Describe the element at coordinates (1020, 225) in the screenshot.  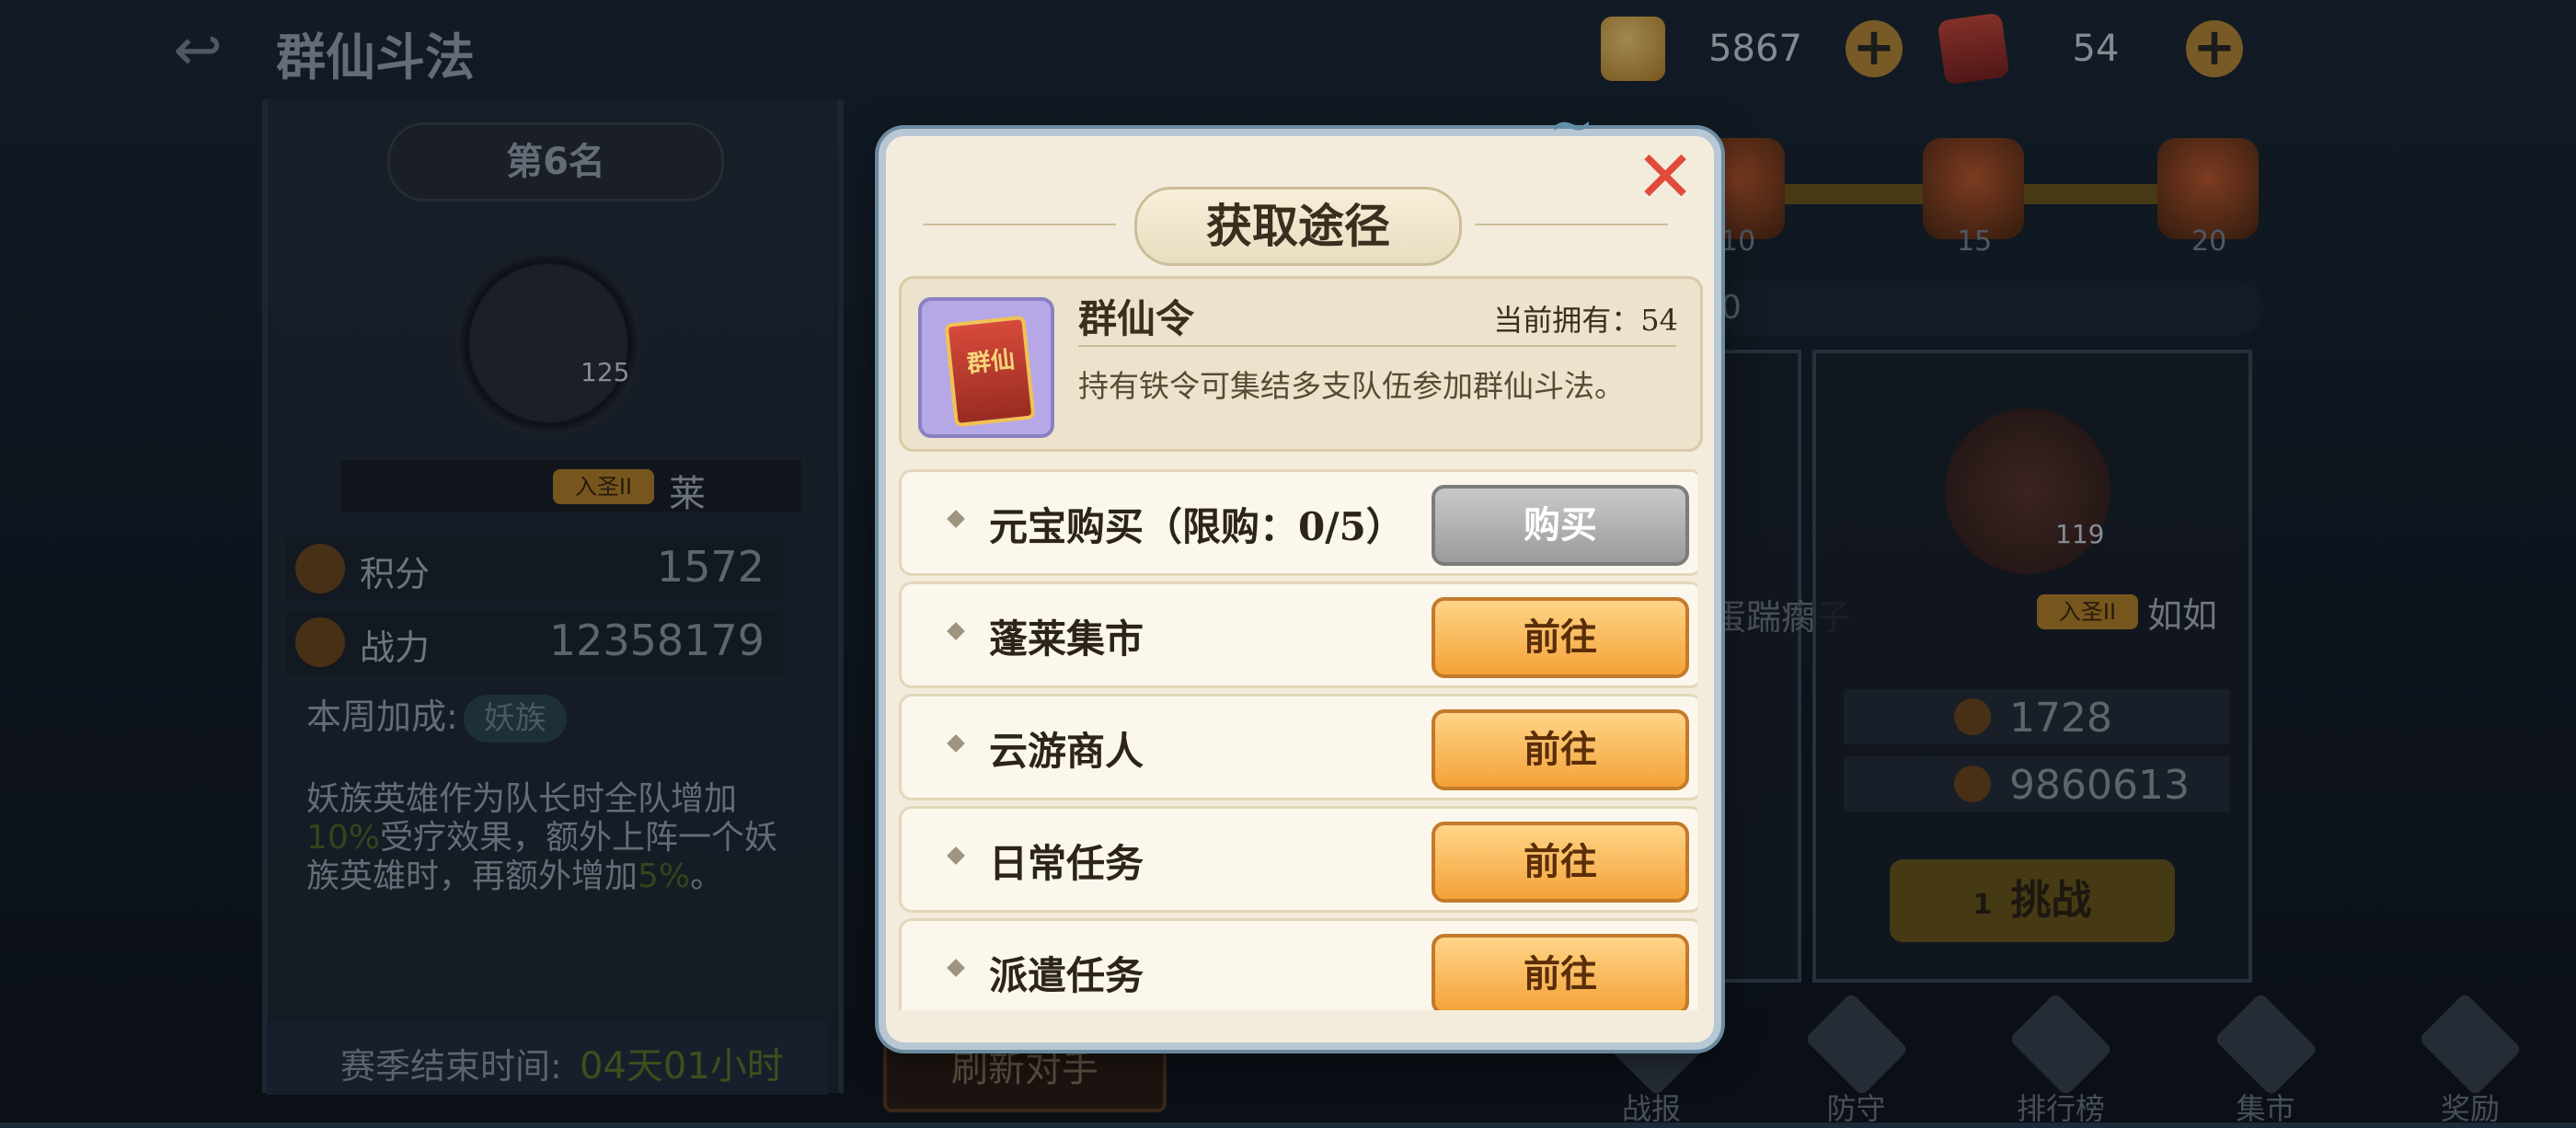
I see `header-line-left` at that location.